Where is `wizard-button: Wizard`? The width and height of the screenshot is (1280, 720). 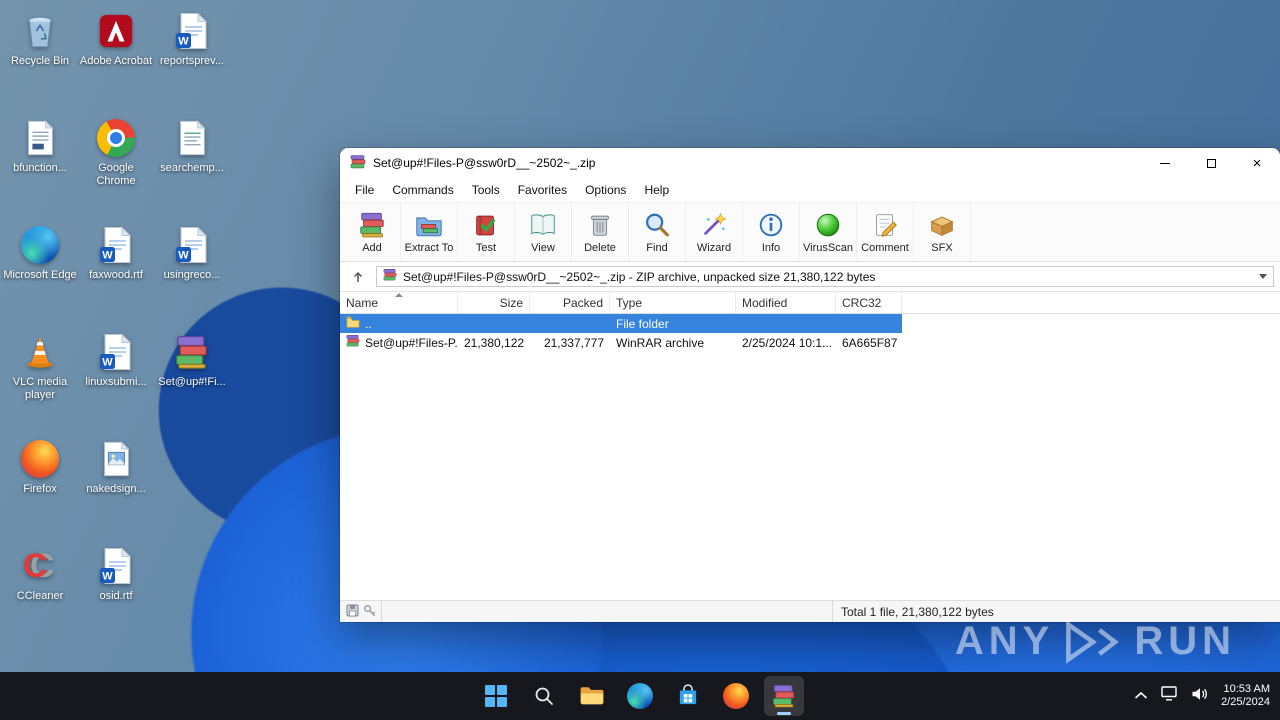
wizard-button: Wizard is located at coordinates (714, 232).